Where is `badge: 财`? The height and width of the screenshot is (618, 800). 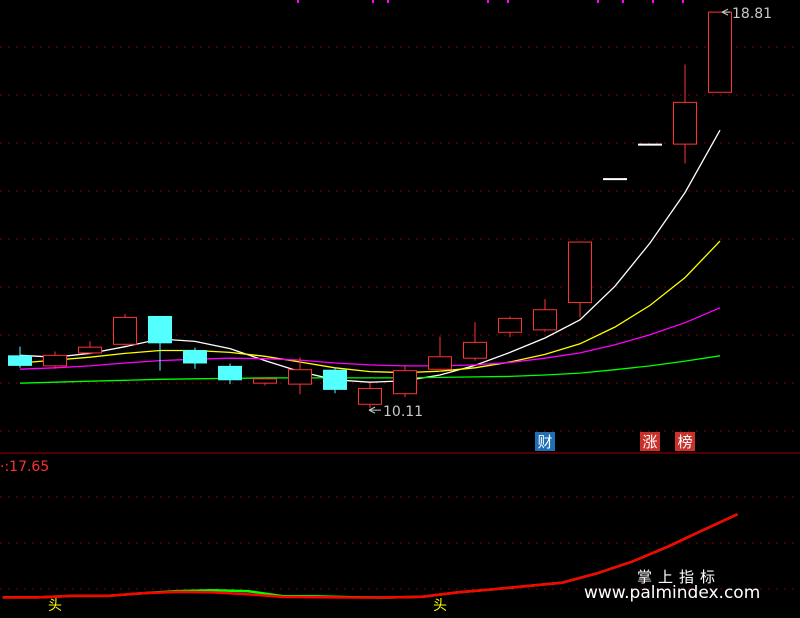 badge: 财 is located at coordinates (545, 441).